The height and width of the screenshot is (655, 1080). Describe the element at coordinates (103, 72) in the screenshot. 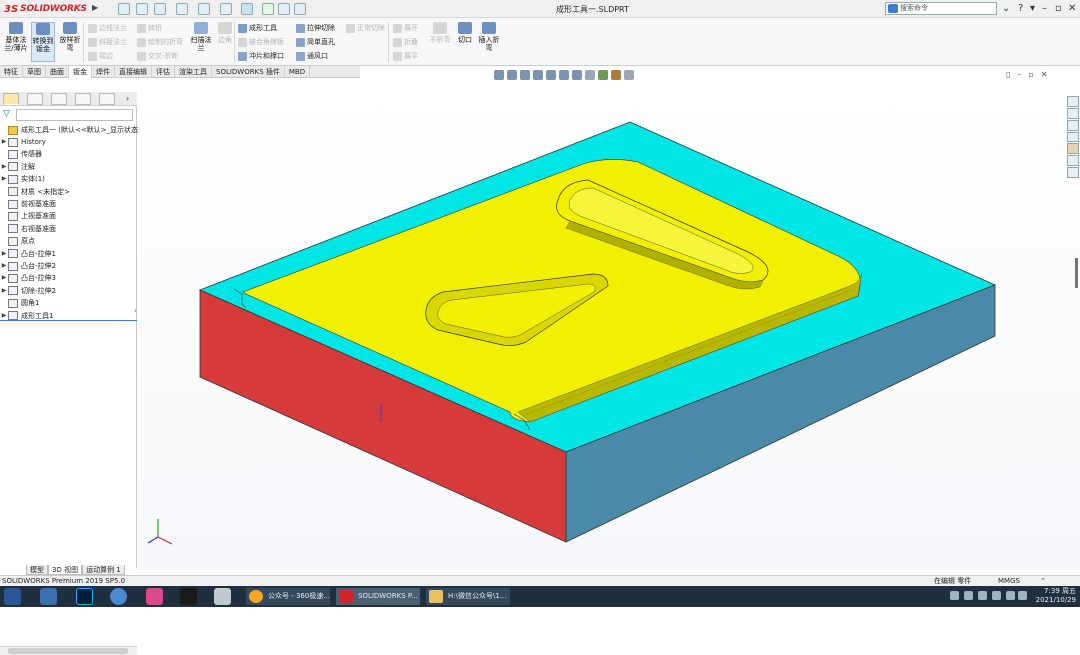

I see `tab-weldments: 焊件` at that location.